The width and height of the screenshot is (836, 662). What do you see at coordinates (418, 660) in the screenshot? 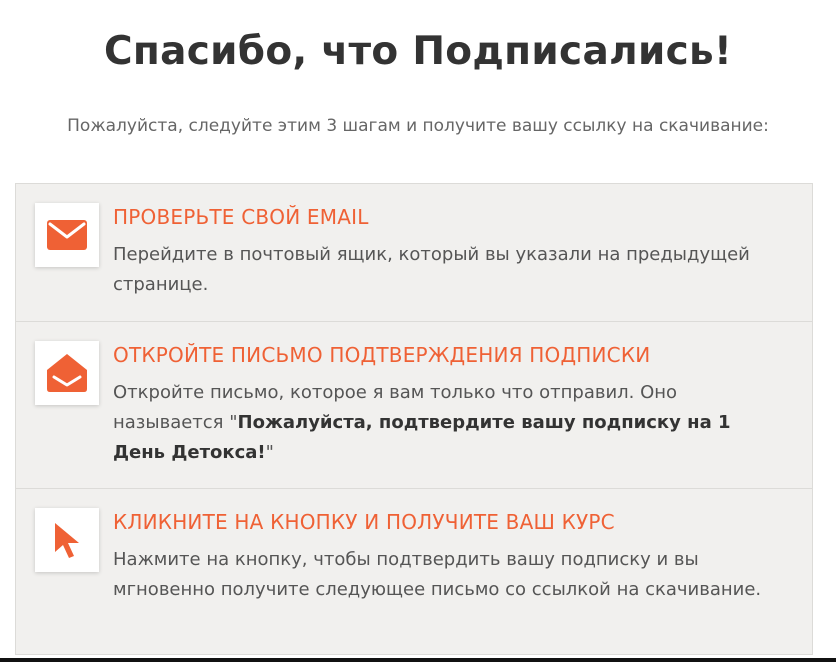
I see `bottom-edge` at bounding box center [418, 660].